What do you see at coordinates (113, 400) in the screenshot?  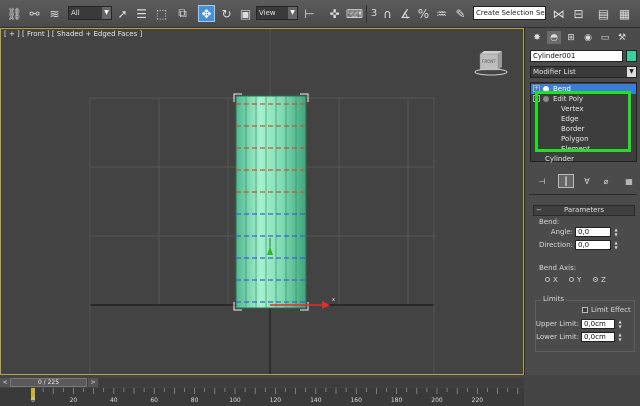 I see `track-tick-label: 40` at bounding box center [113, 400].